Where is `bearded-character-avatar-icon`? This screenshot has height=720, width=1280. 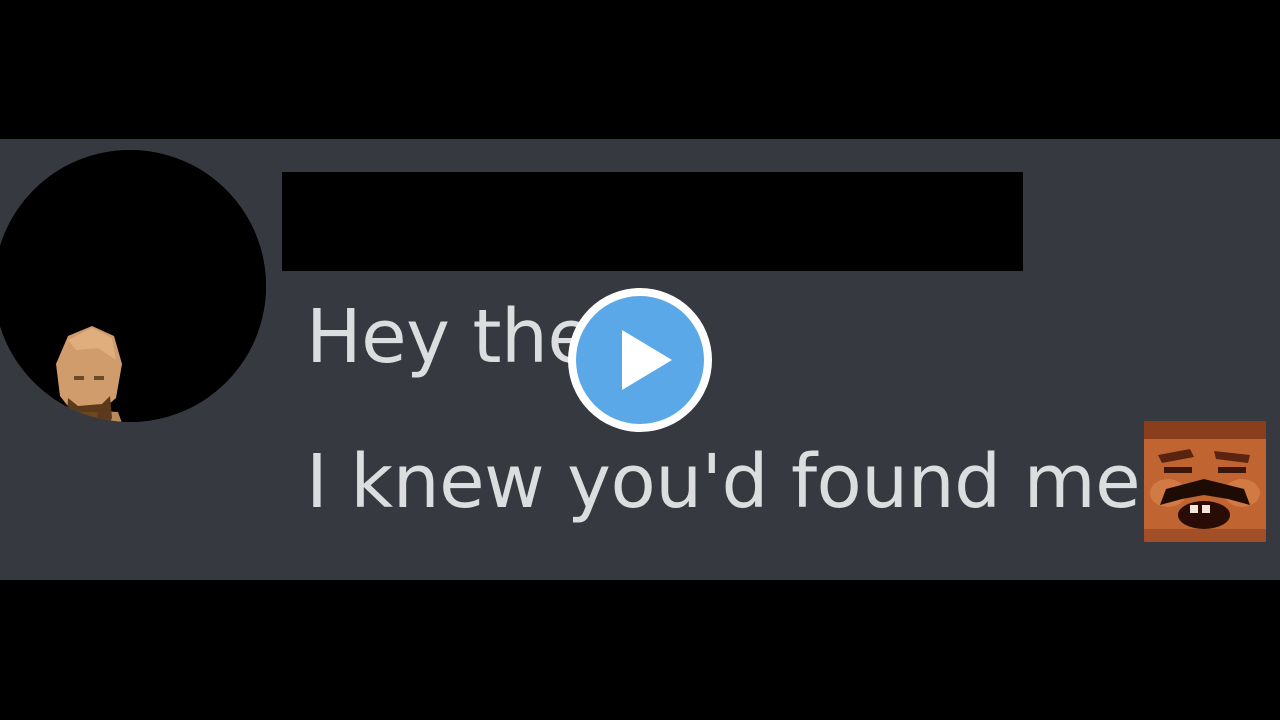
bearded-character-avatar-icon is located at coordinates (133, 286).